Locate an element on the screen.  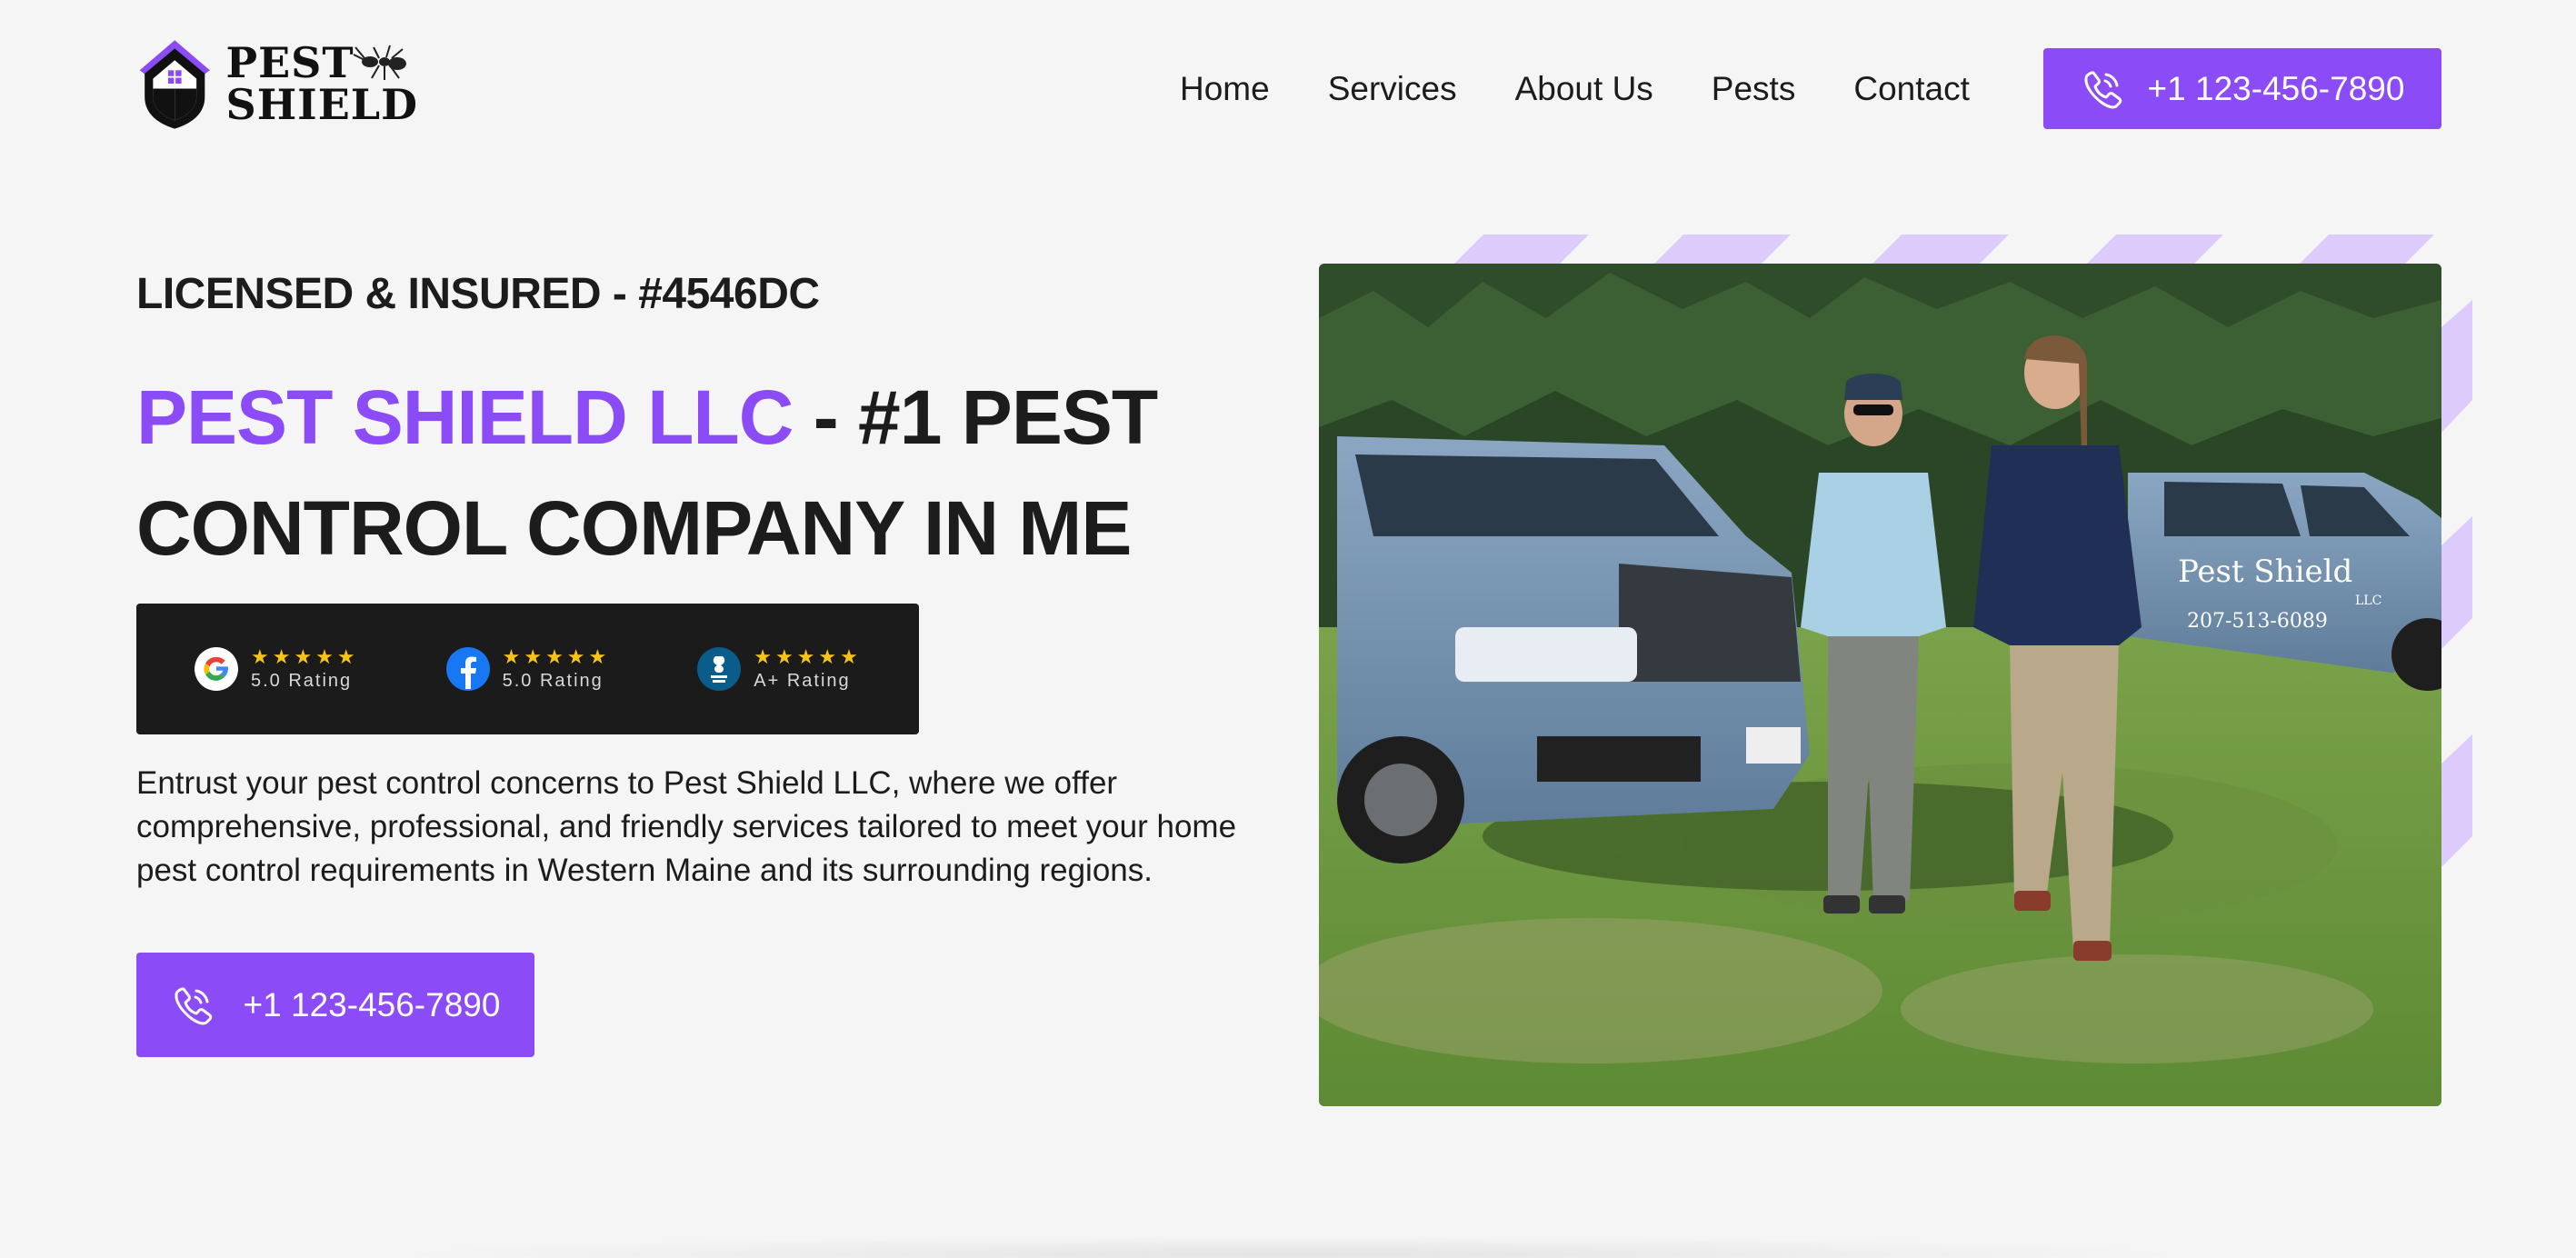
rating-facebook-text: ★★★★★ 5.0 Rating is located at coordinates (557, 669).